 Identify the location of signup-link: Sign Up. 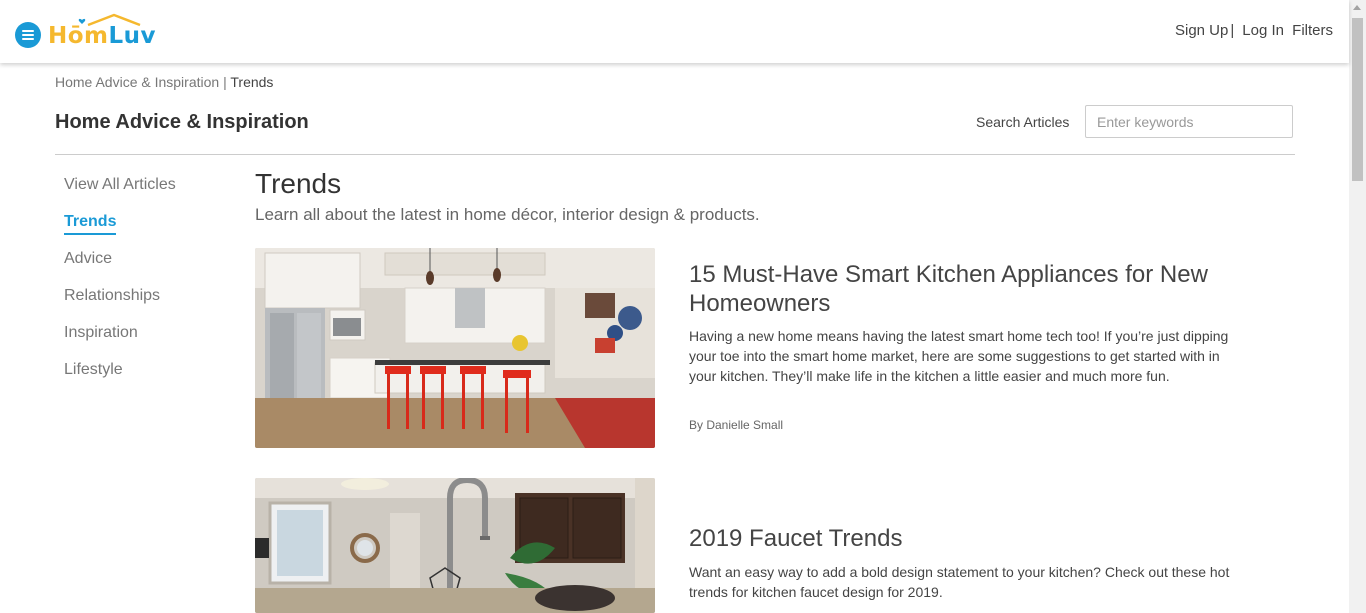
(1201, 30).